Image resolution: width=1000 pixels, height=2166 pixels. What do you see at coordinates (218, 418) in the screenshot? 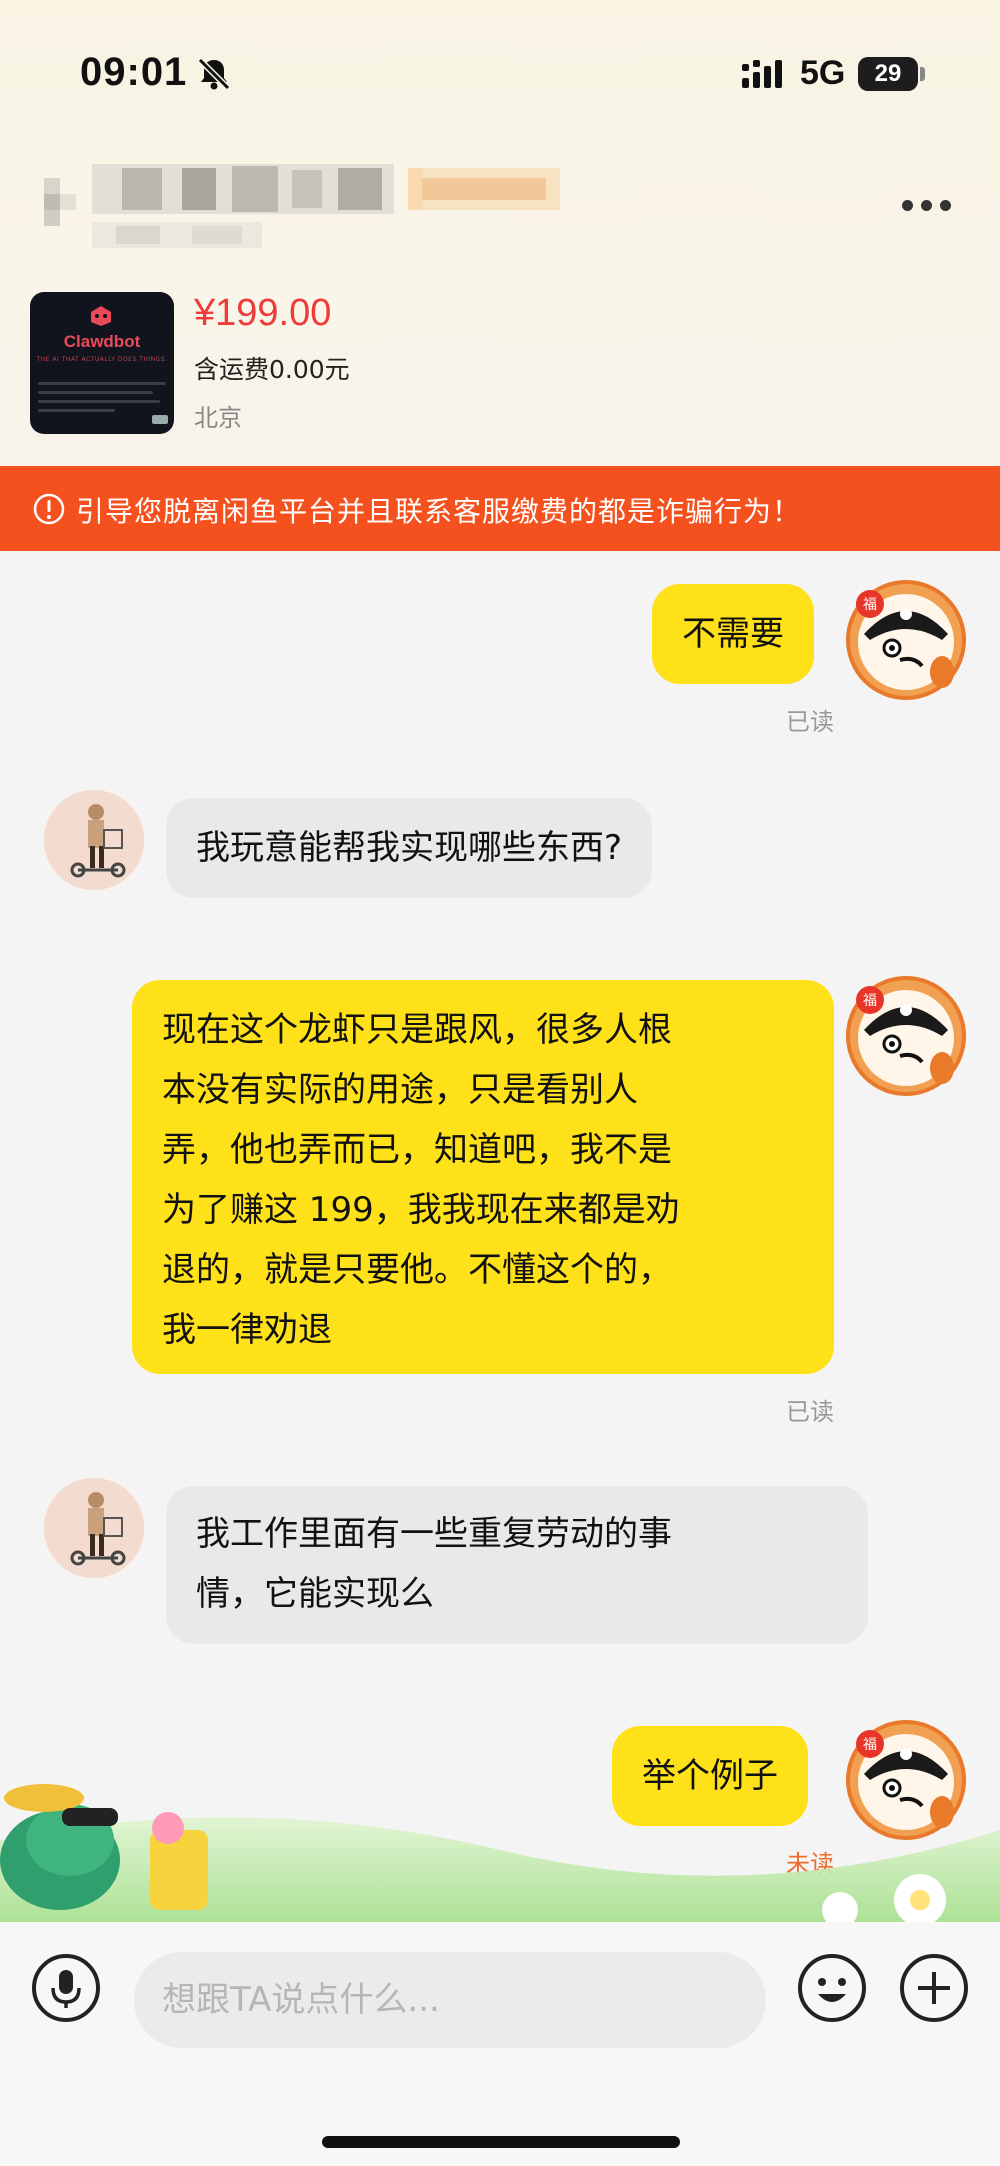
I see `product-location: 北京` at bounding box center [218, 418].